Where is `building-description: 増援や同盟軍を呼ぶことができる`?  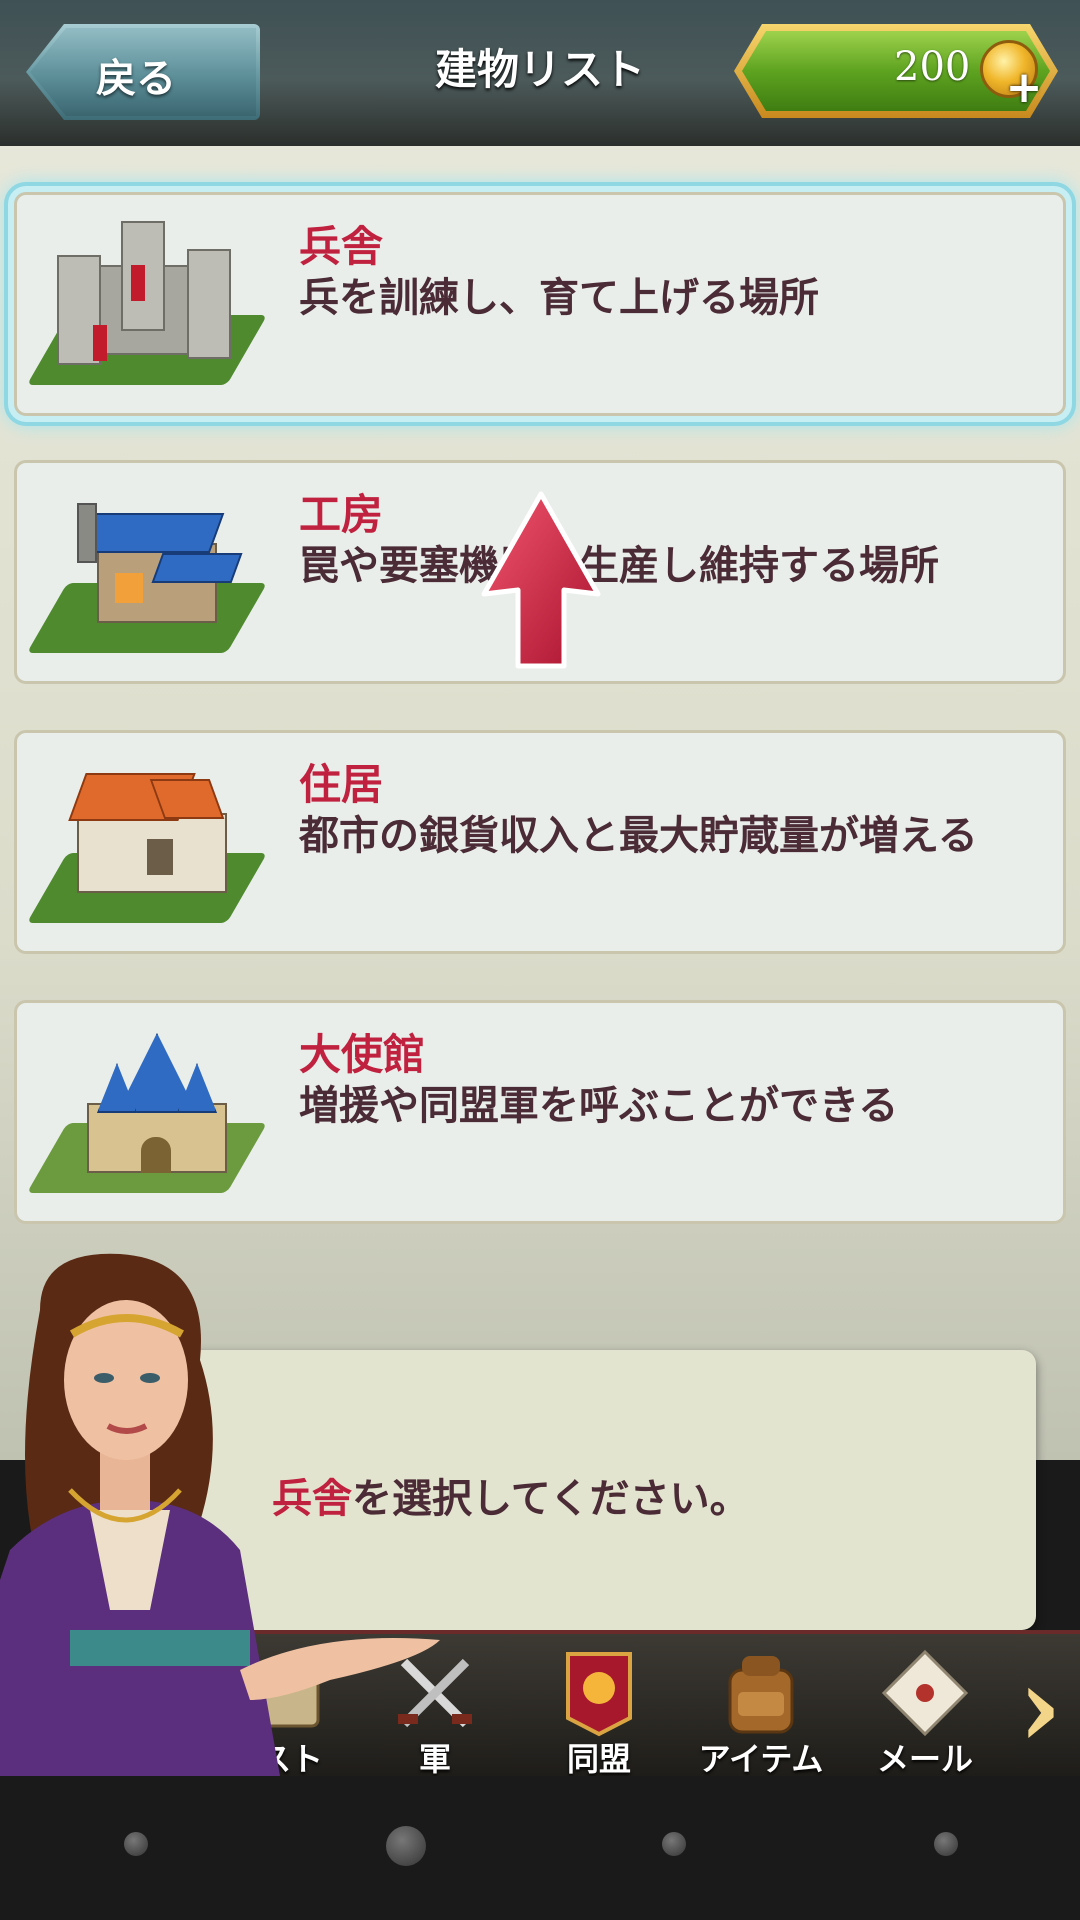 building-description: 増援や同盟軍を呼ぶことができる is located at coordinates (599, 1106).